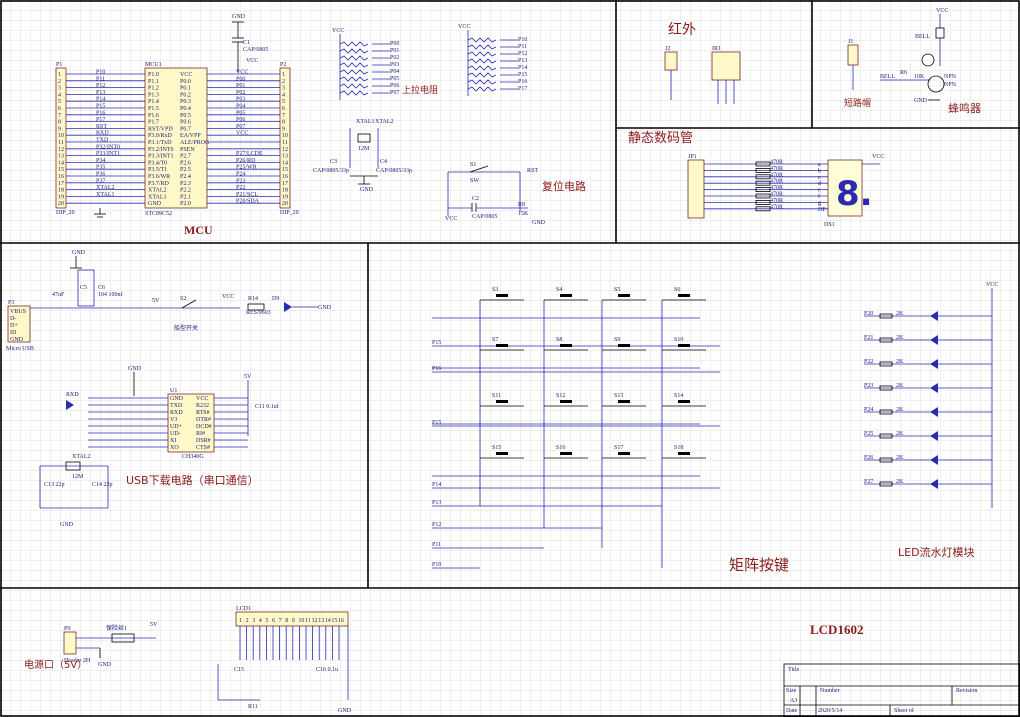 The width and height of the screenshot is (1020, 717). What do you see at coordinates (183, 299) in the screenshot?
I see `s2-ref: S2` at bounding box center [183, 299].